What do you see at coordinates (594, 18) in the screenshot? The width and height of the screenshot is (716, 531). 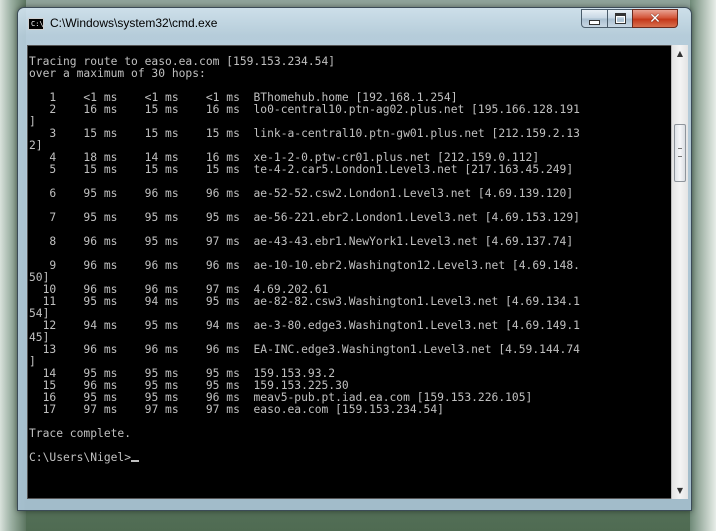 I see `minimize-button` at bounding box center [594, 18].